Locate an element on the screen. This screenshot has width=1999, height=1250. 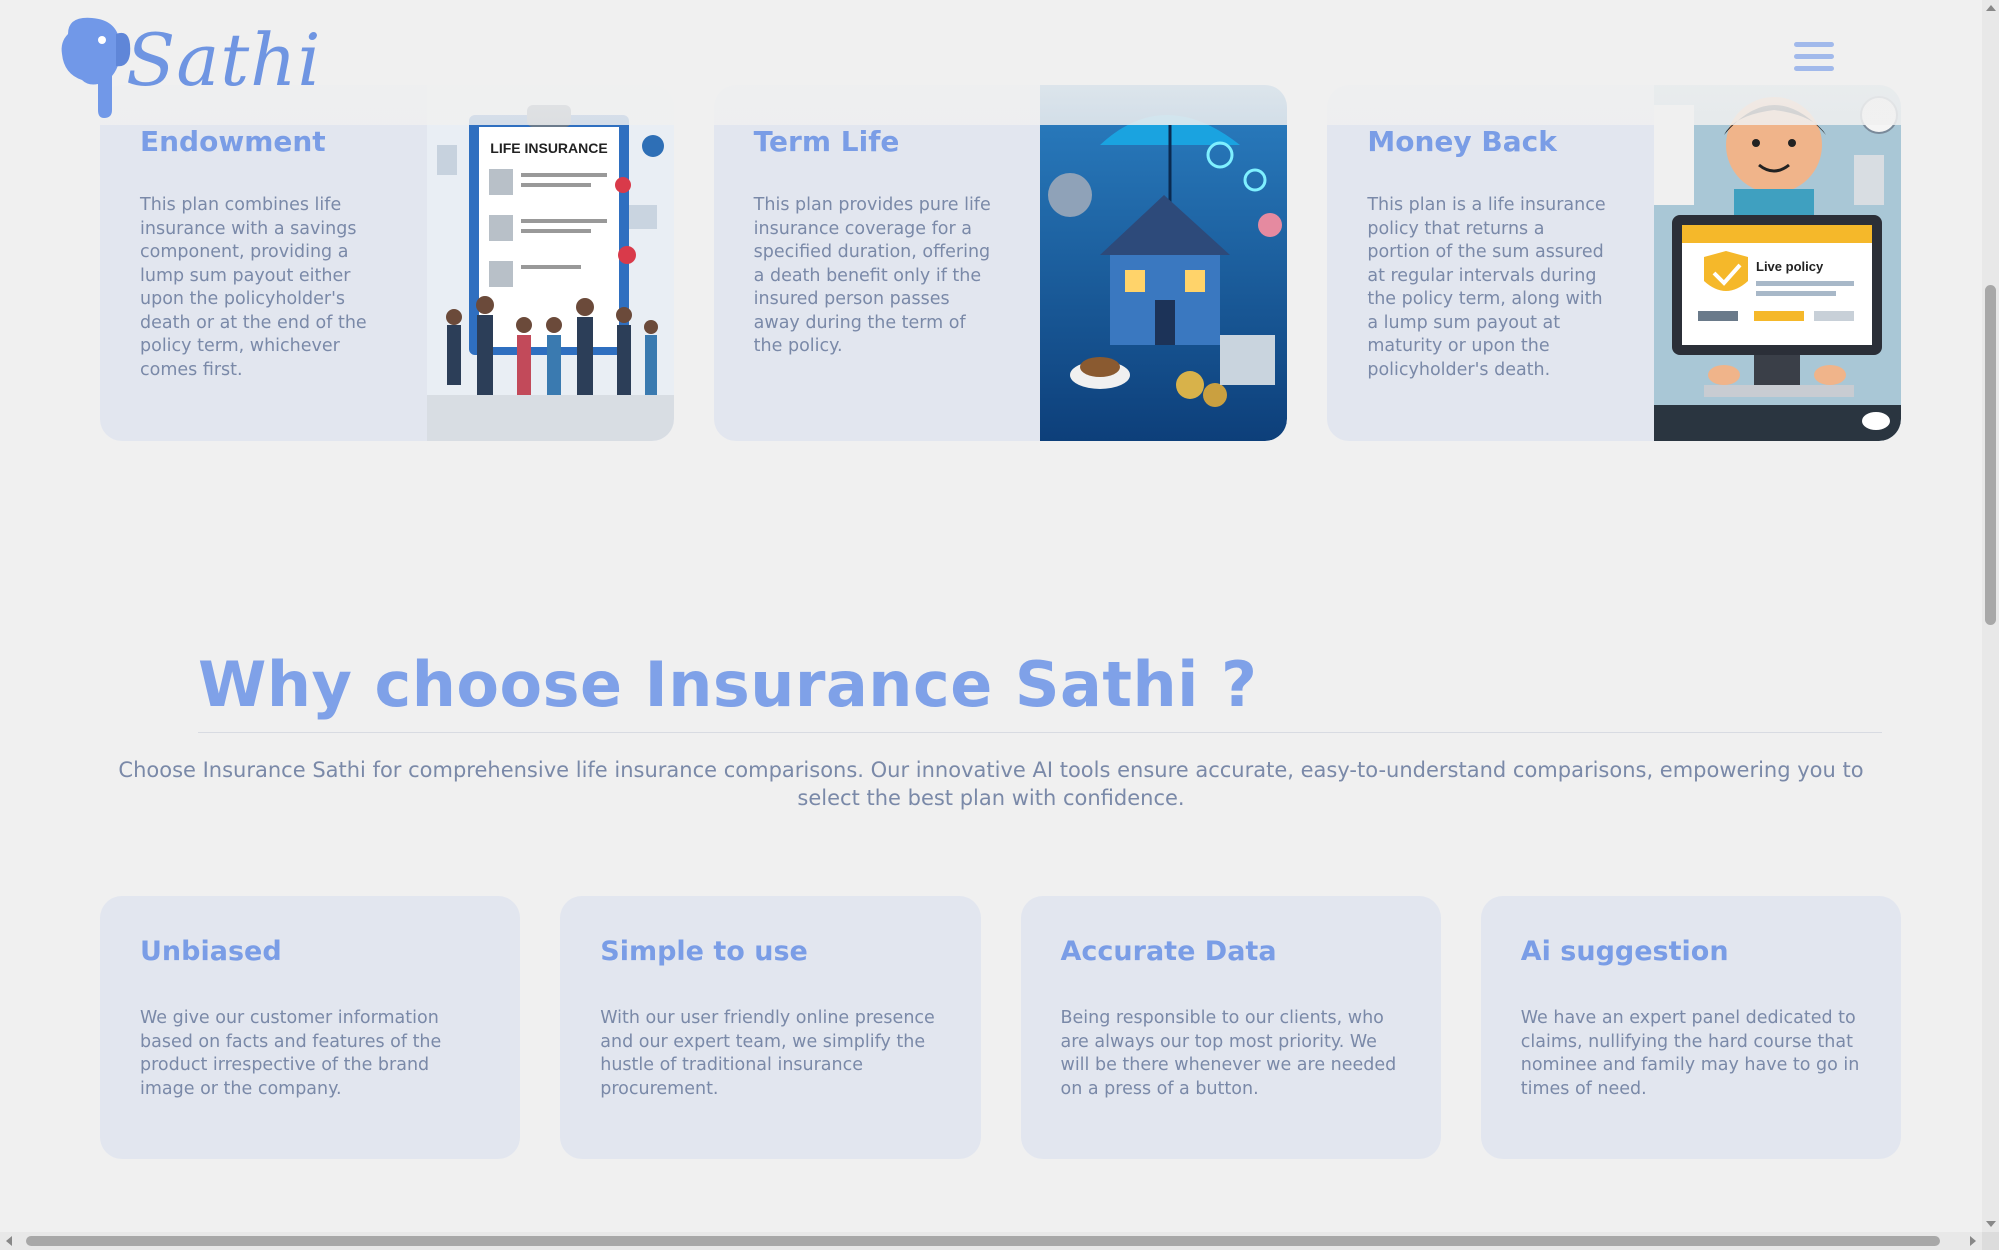
plan-image-live-policy: Live policy is located at coordinates (1778, 263).